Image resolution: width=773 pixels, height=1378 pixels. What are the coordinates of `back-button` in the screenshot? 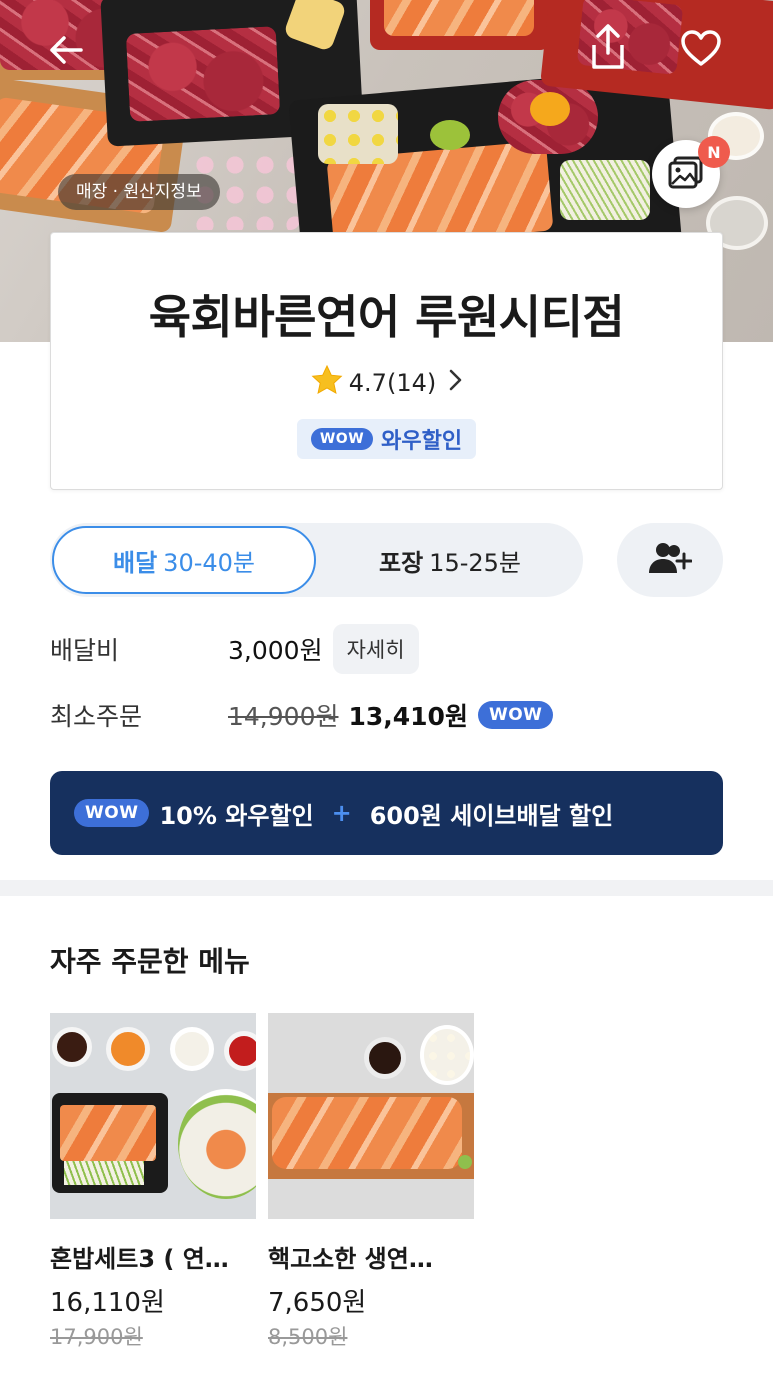 It's located at (66, 50).